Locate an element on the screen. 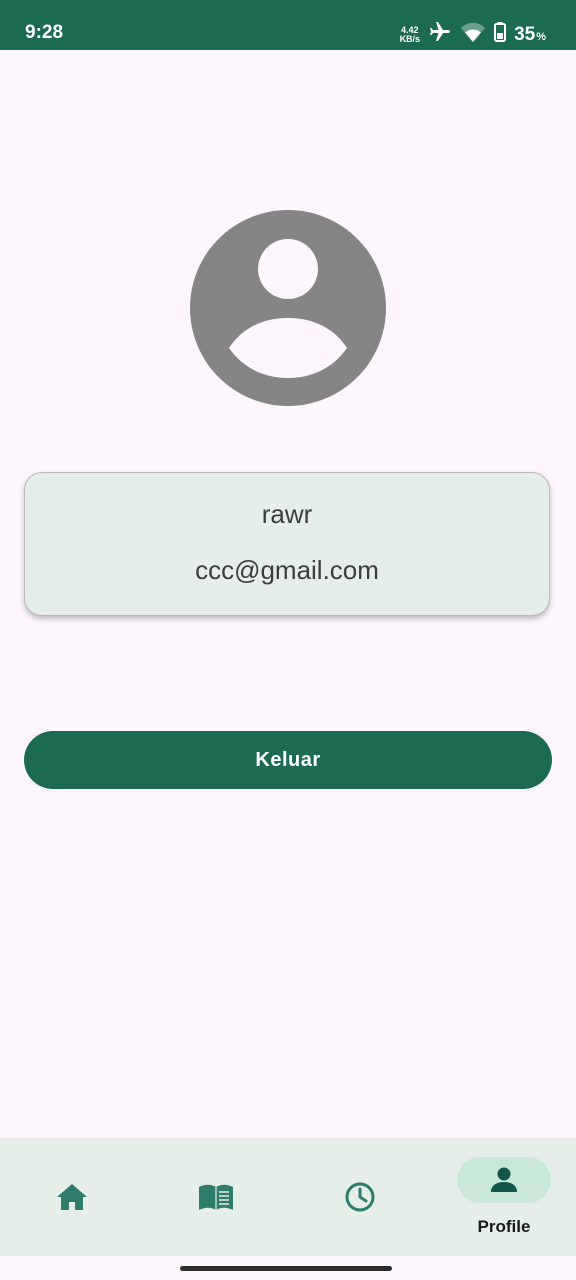 This screenshot has height=1280, width=576. nav-item-book is located at coordinates (216, 1197).